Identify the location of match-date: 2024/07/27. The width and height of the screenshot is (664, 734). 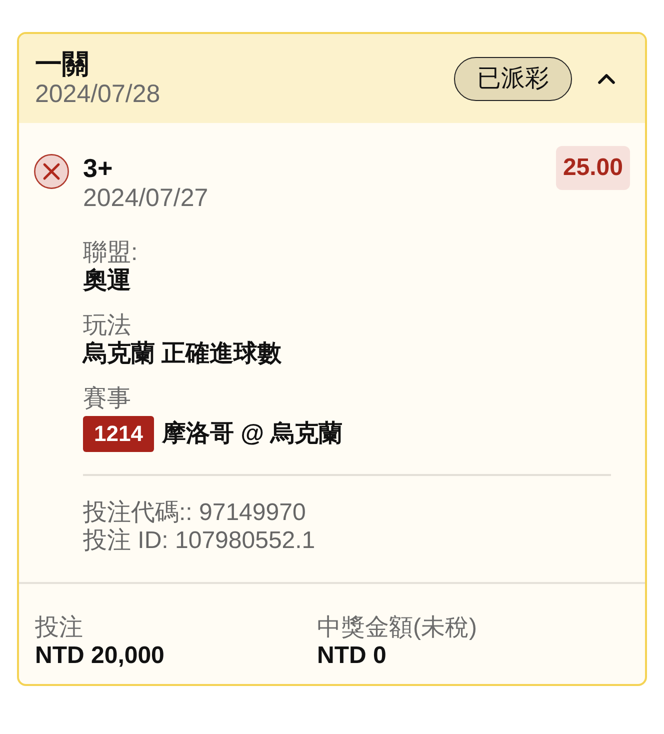
(145, 198).